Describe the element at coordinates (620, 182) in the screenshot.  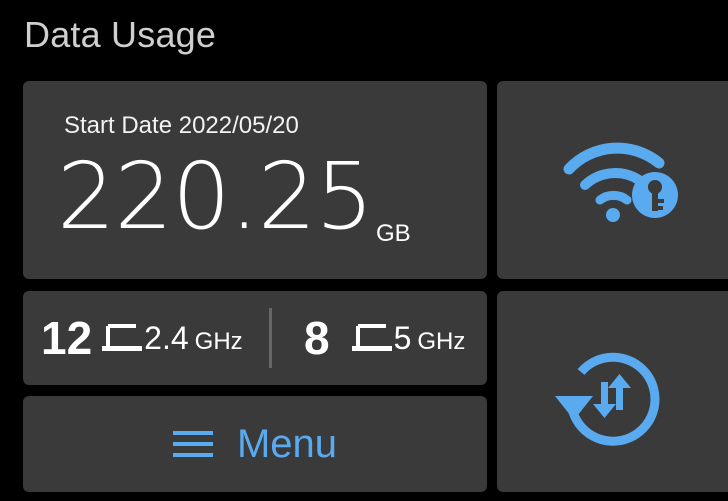
I see `wifi-key-icon` at that location.